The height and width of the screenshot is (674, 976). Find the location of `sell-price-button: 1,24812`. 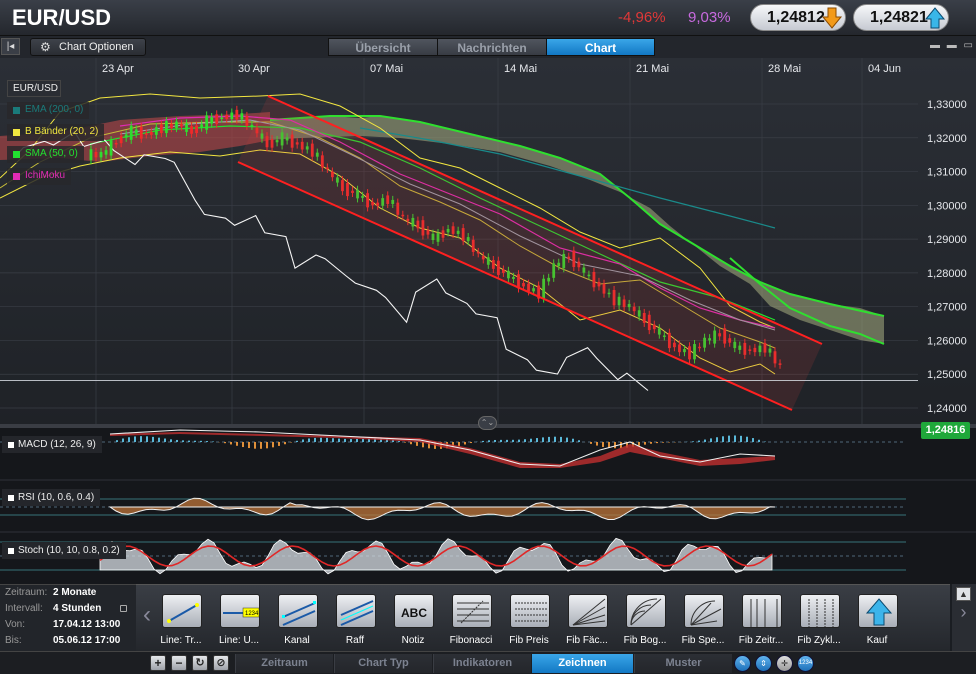

sell-price-button: 1,24812 is located at coordinates (798, 17).